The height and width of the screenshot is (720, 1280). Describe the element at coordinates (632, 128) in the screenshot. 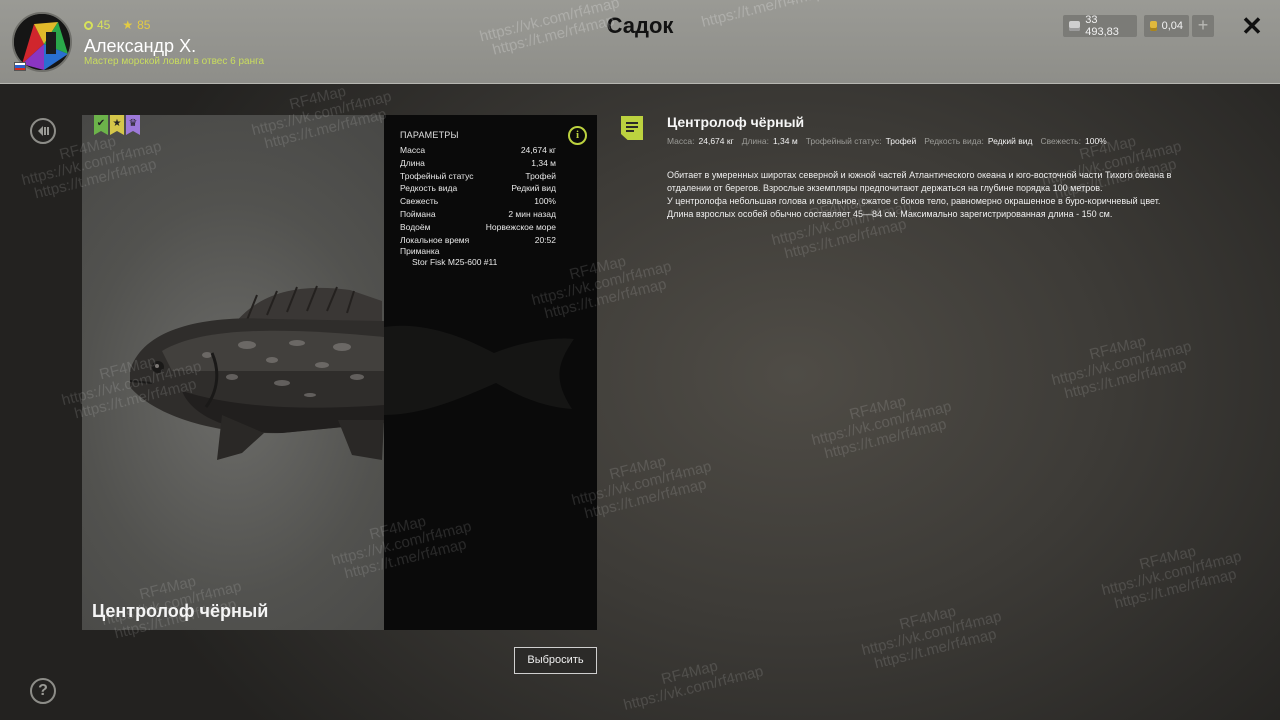

I see `note-icon` at that location.